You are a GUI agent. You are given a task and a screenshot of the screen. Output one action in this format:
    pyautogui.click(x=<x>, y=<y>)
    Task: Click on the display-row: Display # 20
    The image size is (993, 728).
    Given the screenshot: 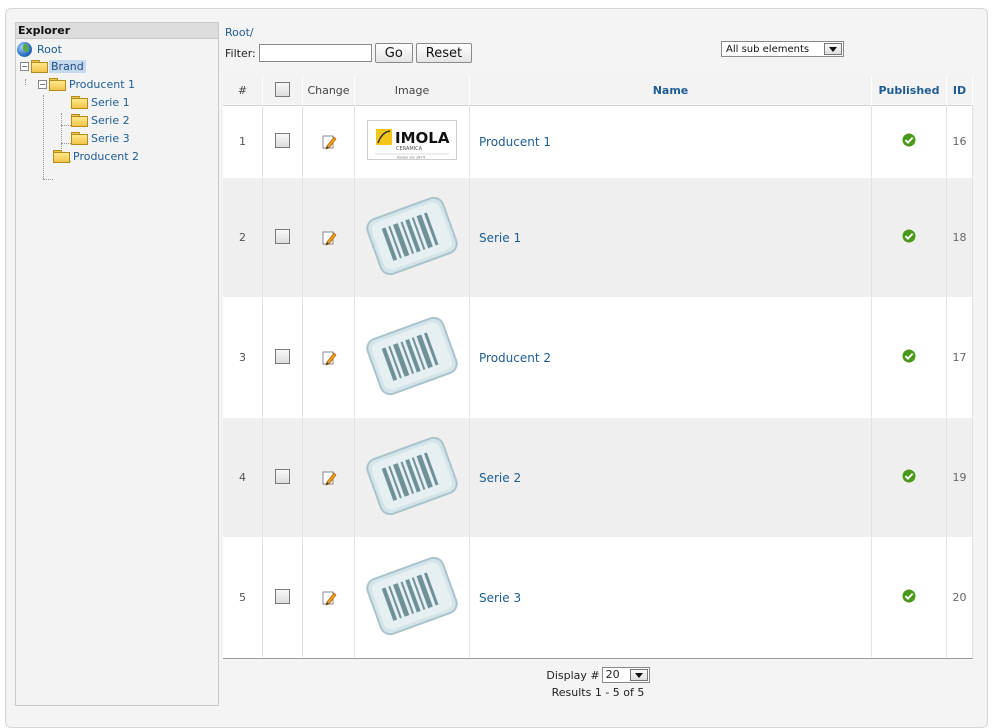 What is the action you would take?
    pyautogui.click(x=598, y=675)
    